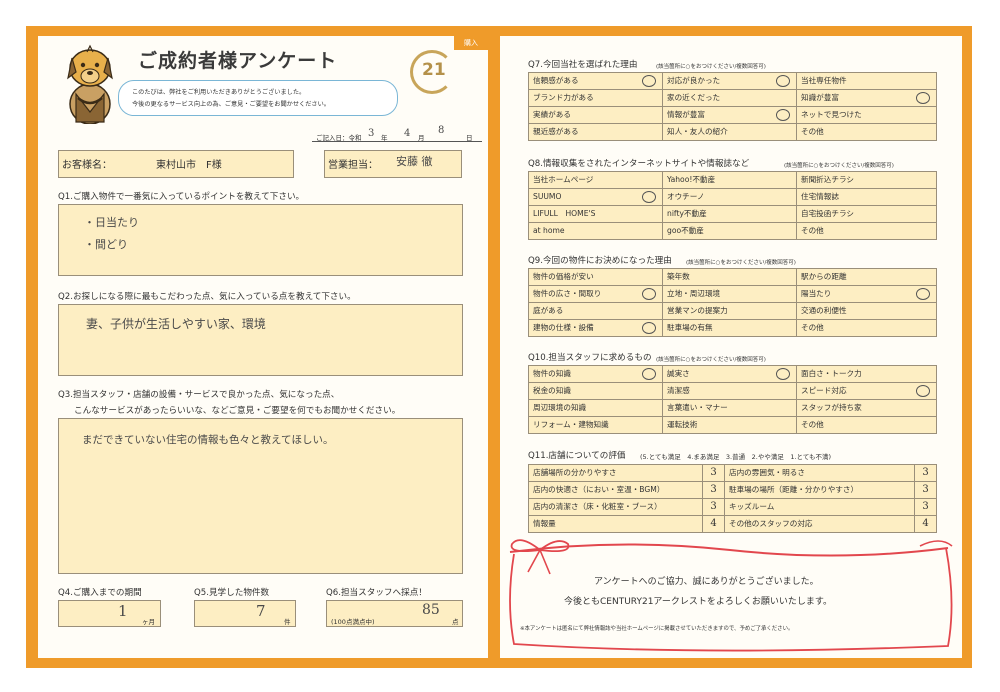  I want to click on q9-option: 物件の価格が安い, so click(596, 277).